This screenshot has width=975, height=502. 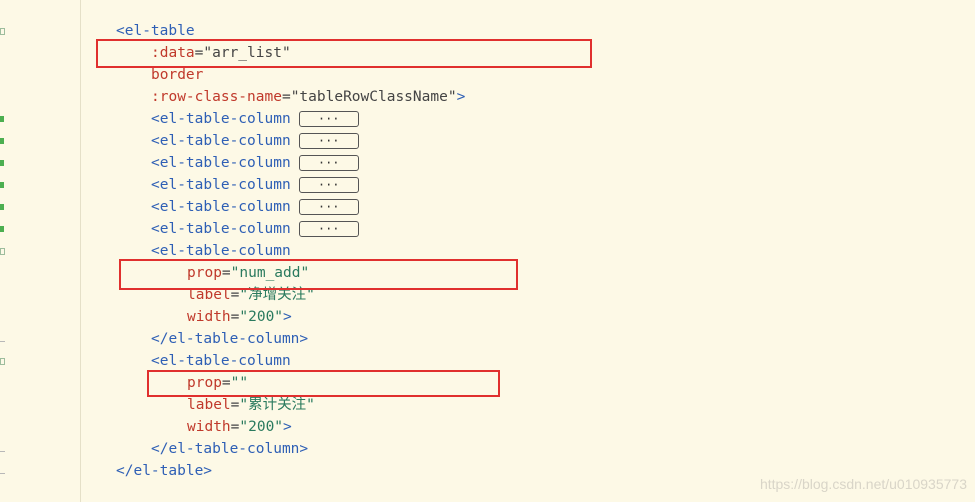 What do you see at coordinates (323, 383) in the screenshot?
I see `highlight-box-prop-empty` at bounding box center [323, 383].